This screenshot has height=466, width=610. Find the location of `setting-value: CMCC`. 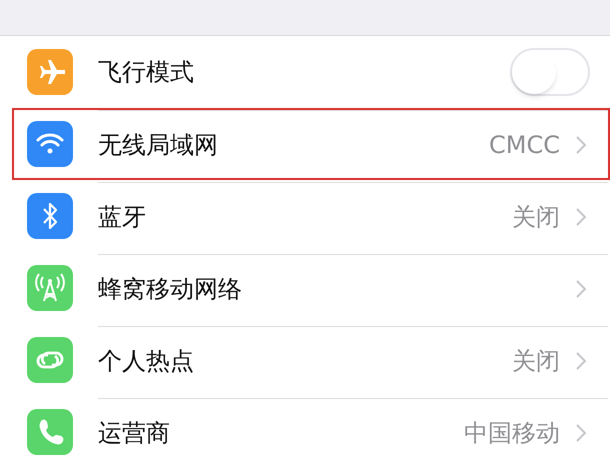

setting-value: CMCC is located at coordinates (524, 145).